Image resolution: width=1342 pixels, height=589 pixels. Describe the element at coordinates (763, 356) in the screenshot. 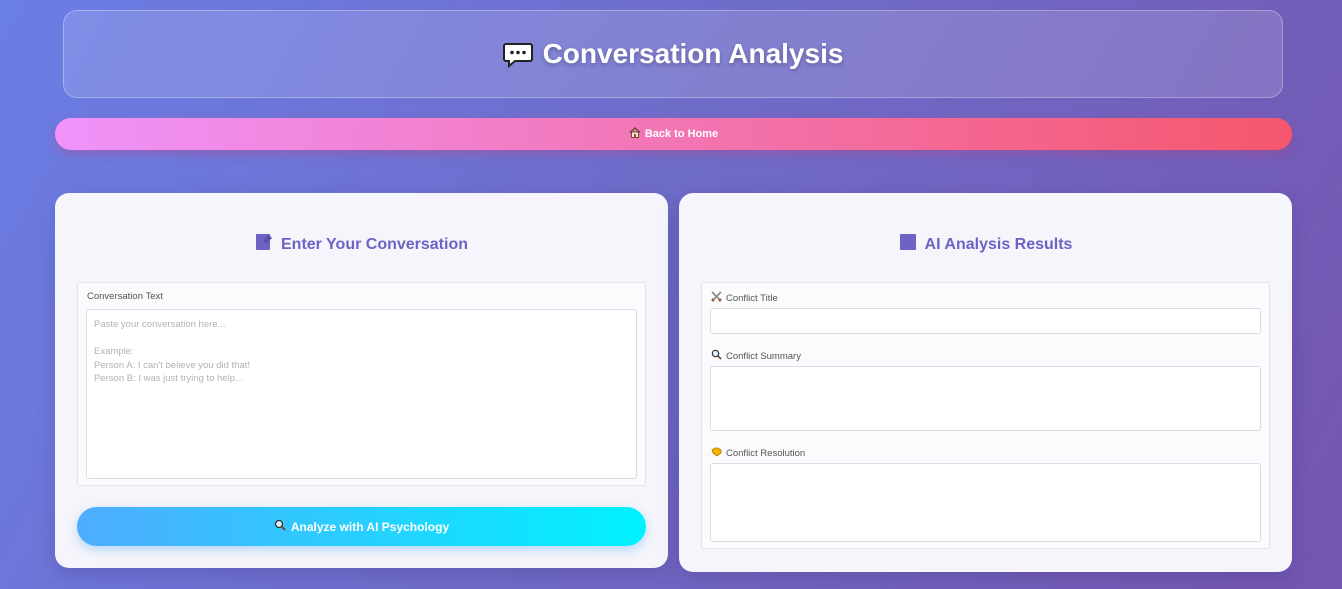

I see `conflict-summary-label-text: Conflict Summary` at that location.